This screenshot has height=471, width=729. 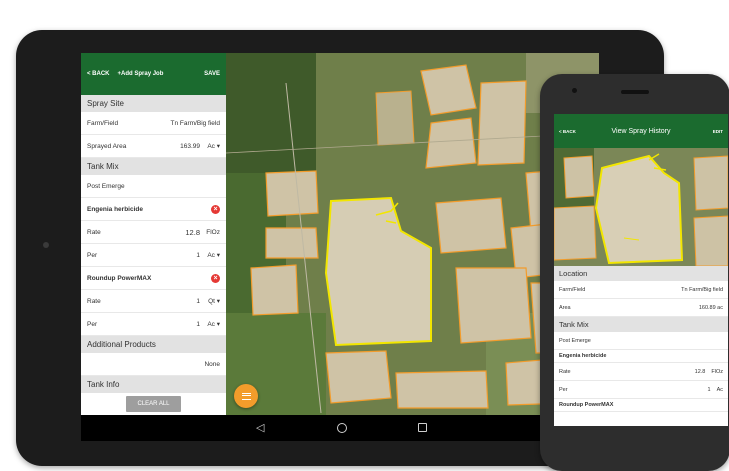 I want to click on rate-unit-select: Qt ▾, so click(x=213, y=301).